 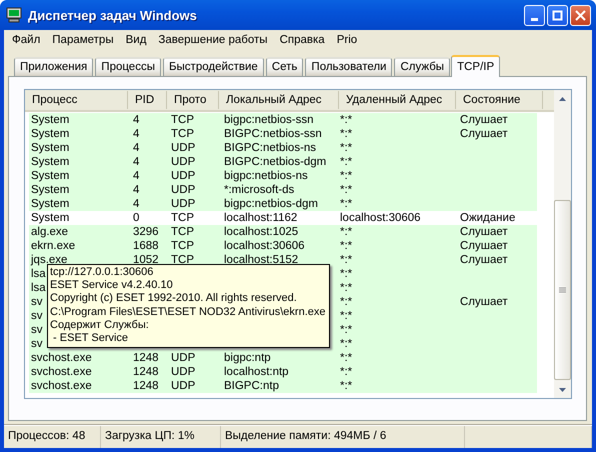 I want to click on table-cell: ekrn.exe, so click(x=53, y=246).